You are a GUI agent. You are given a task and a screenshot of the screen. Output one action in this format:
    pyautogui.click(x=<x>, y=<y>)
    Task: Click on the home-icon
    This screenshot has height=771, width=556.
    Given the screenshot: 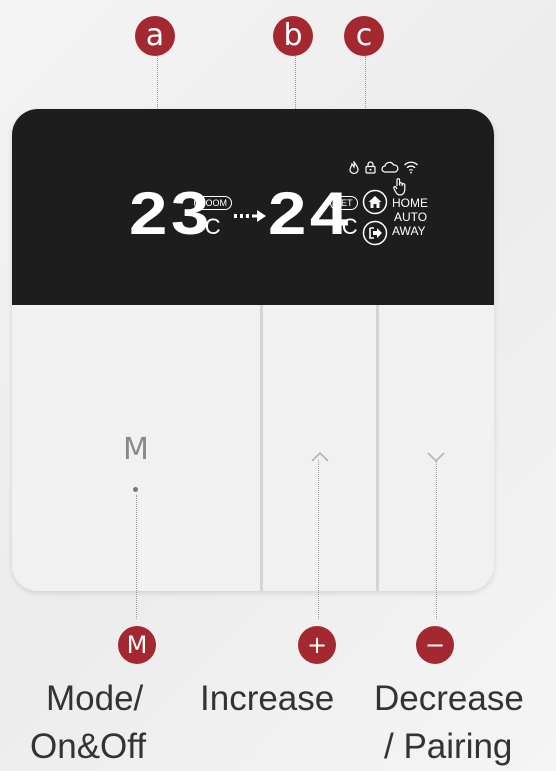 What is the action you would take?
    pyautogui.click(x=375, y=202)
    